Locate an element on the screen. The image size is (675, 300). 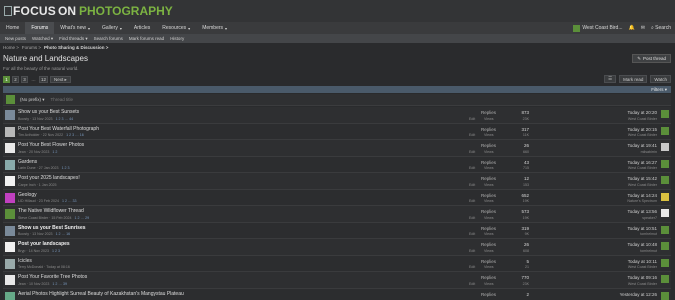
last-post-time: Today at 16:27 is located at coordinates (642, 162).